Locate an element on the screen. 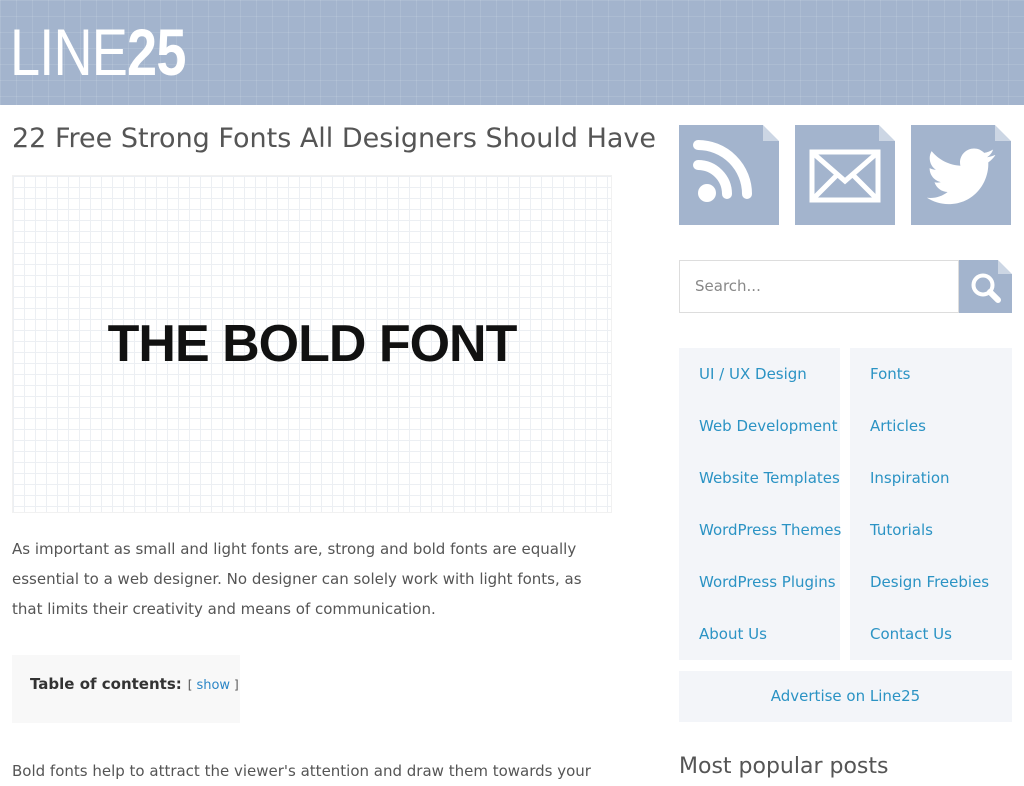 This screenshot has width=1024, height=786. site-logo: LINE25 is located at coordinates (98, 52).